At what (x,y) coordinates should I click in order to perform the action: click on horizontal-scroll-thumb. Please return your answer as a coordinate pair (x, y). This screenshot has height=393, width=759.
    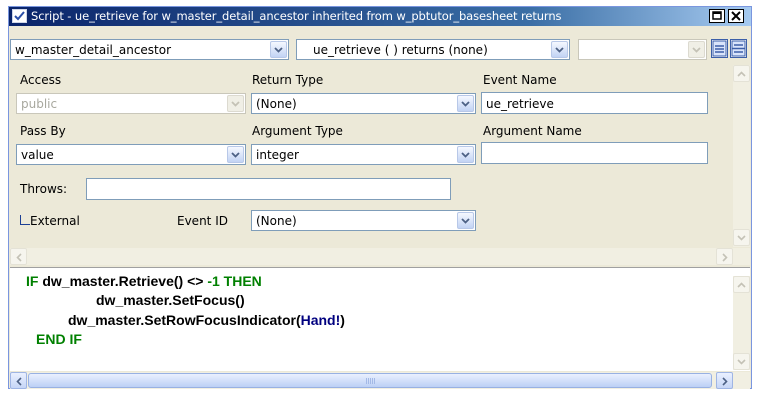
    Looking at the image, I should click on (370, 380).